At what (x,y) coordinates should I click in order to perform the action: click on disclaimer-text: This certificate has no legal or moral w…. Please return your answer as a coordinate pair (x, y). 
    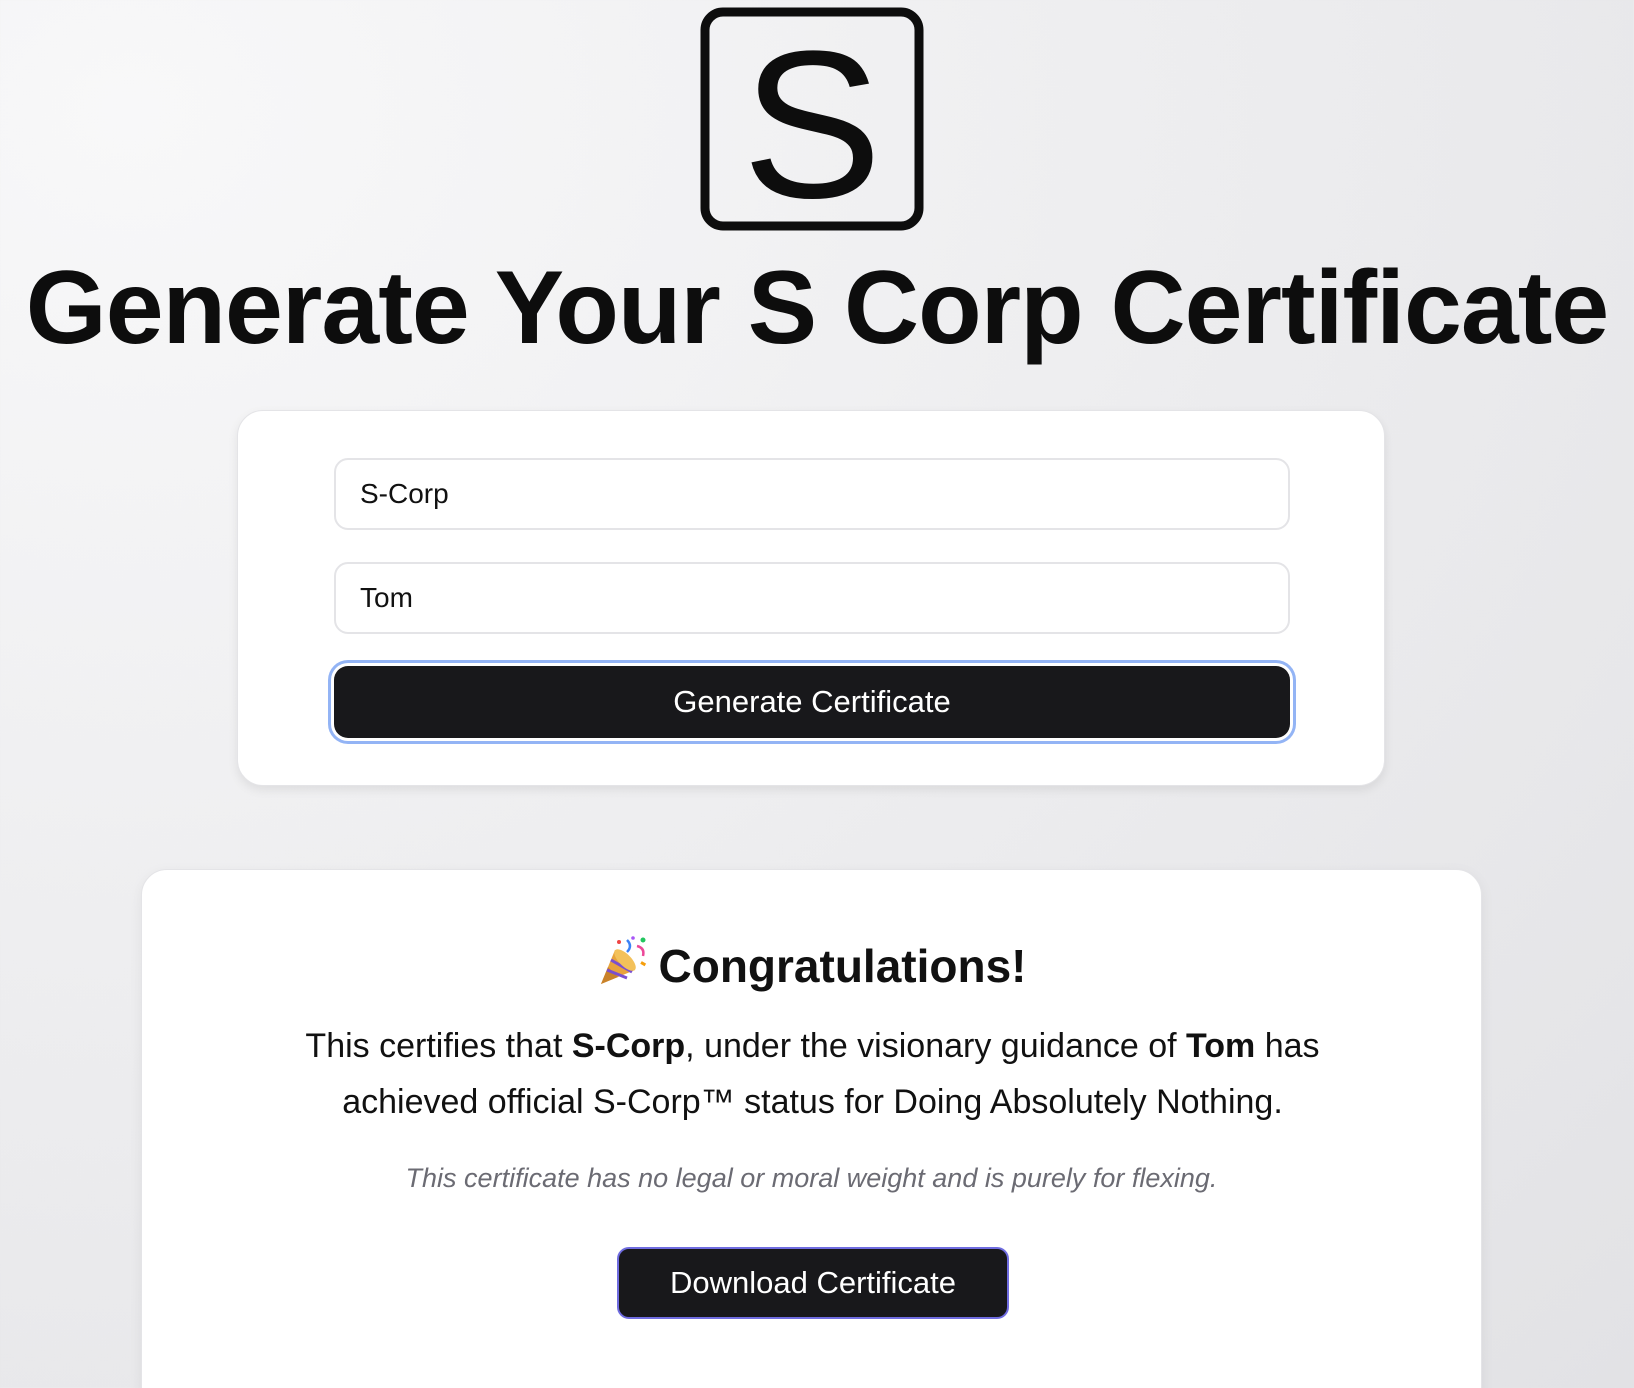
    Looking at the image, I should click on (811, 1178).